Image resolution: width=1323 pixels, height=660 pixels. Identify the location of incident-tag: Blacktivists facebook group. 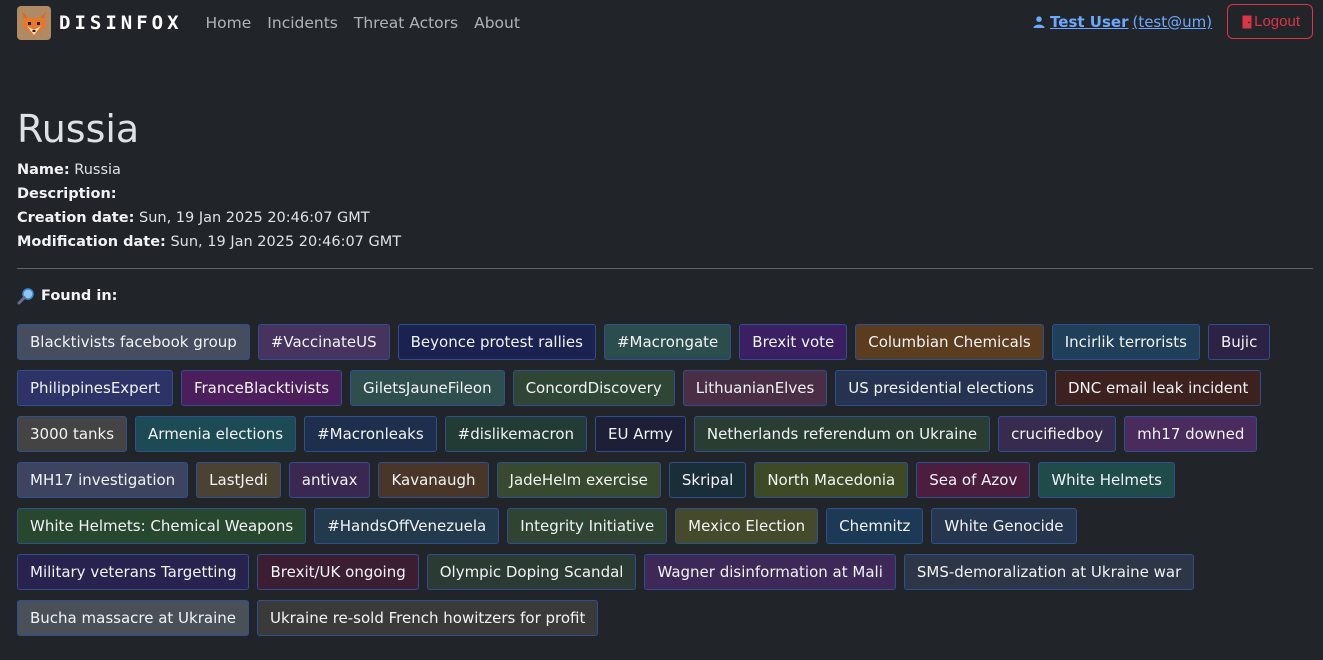
(133, 342).